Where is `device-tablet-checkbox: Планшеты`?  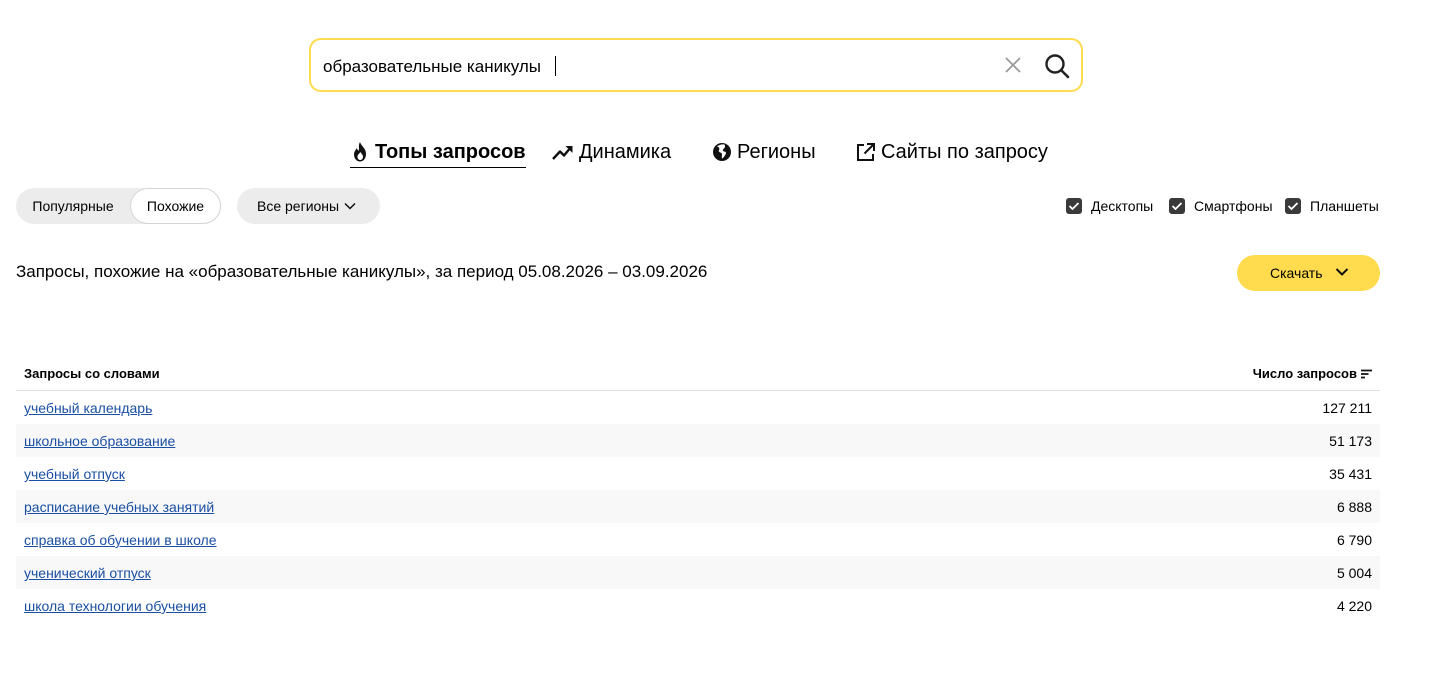 device-tablet-checkbox: Планшеты is located at coordinates (1332, 206).